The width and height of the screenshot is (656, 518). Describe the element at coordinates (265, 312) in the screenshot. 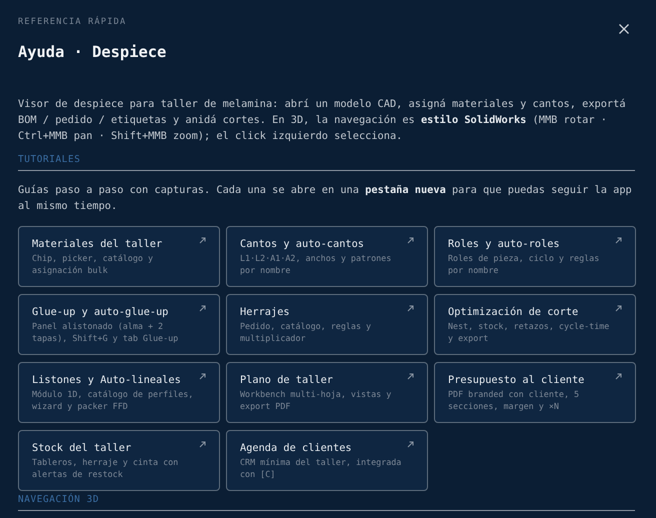

I see `card-title: Herrajes` at that location.